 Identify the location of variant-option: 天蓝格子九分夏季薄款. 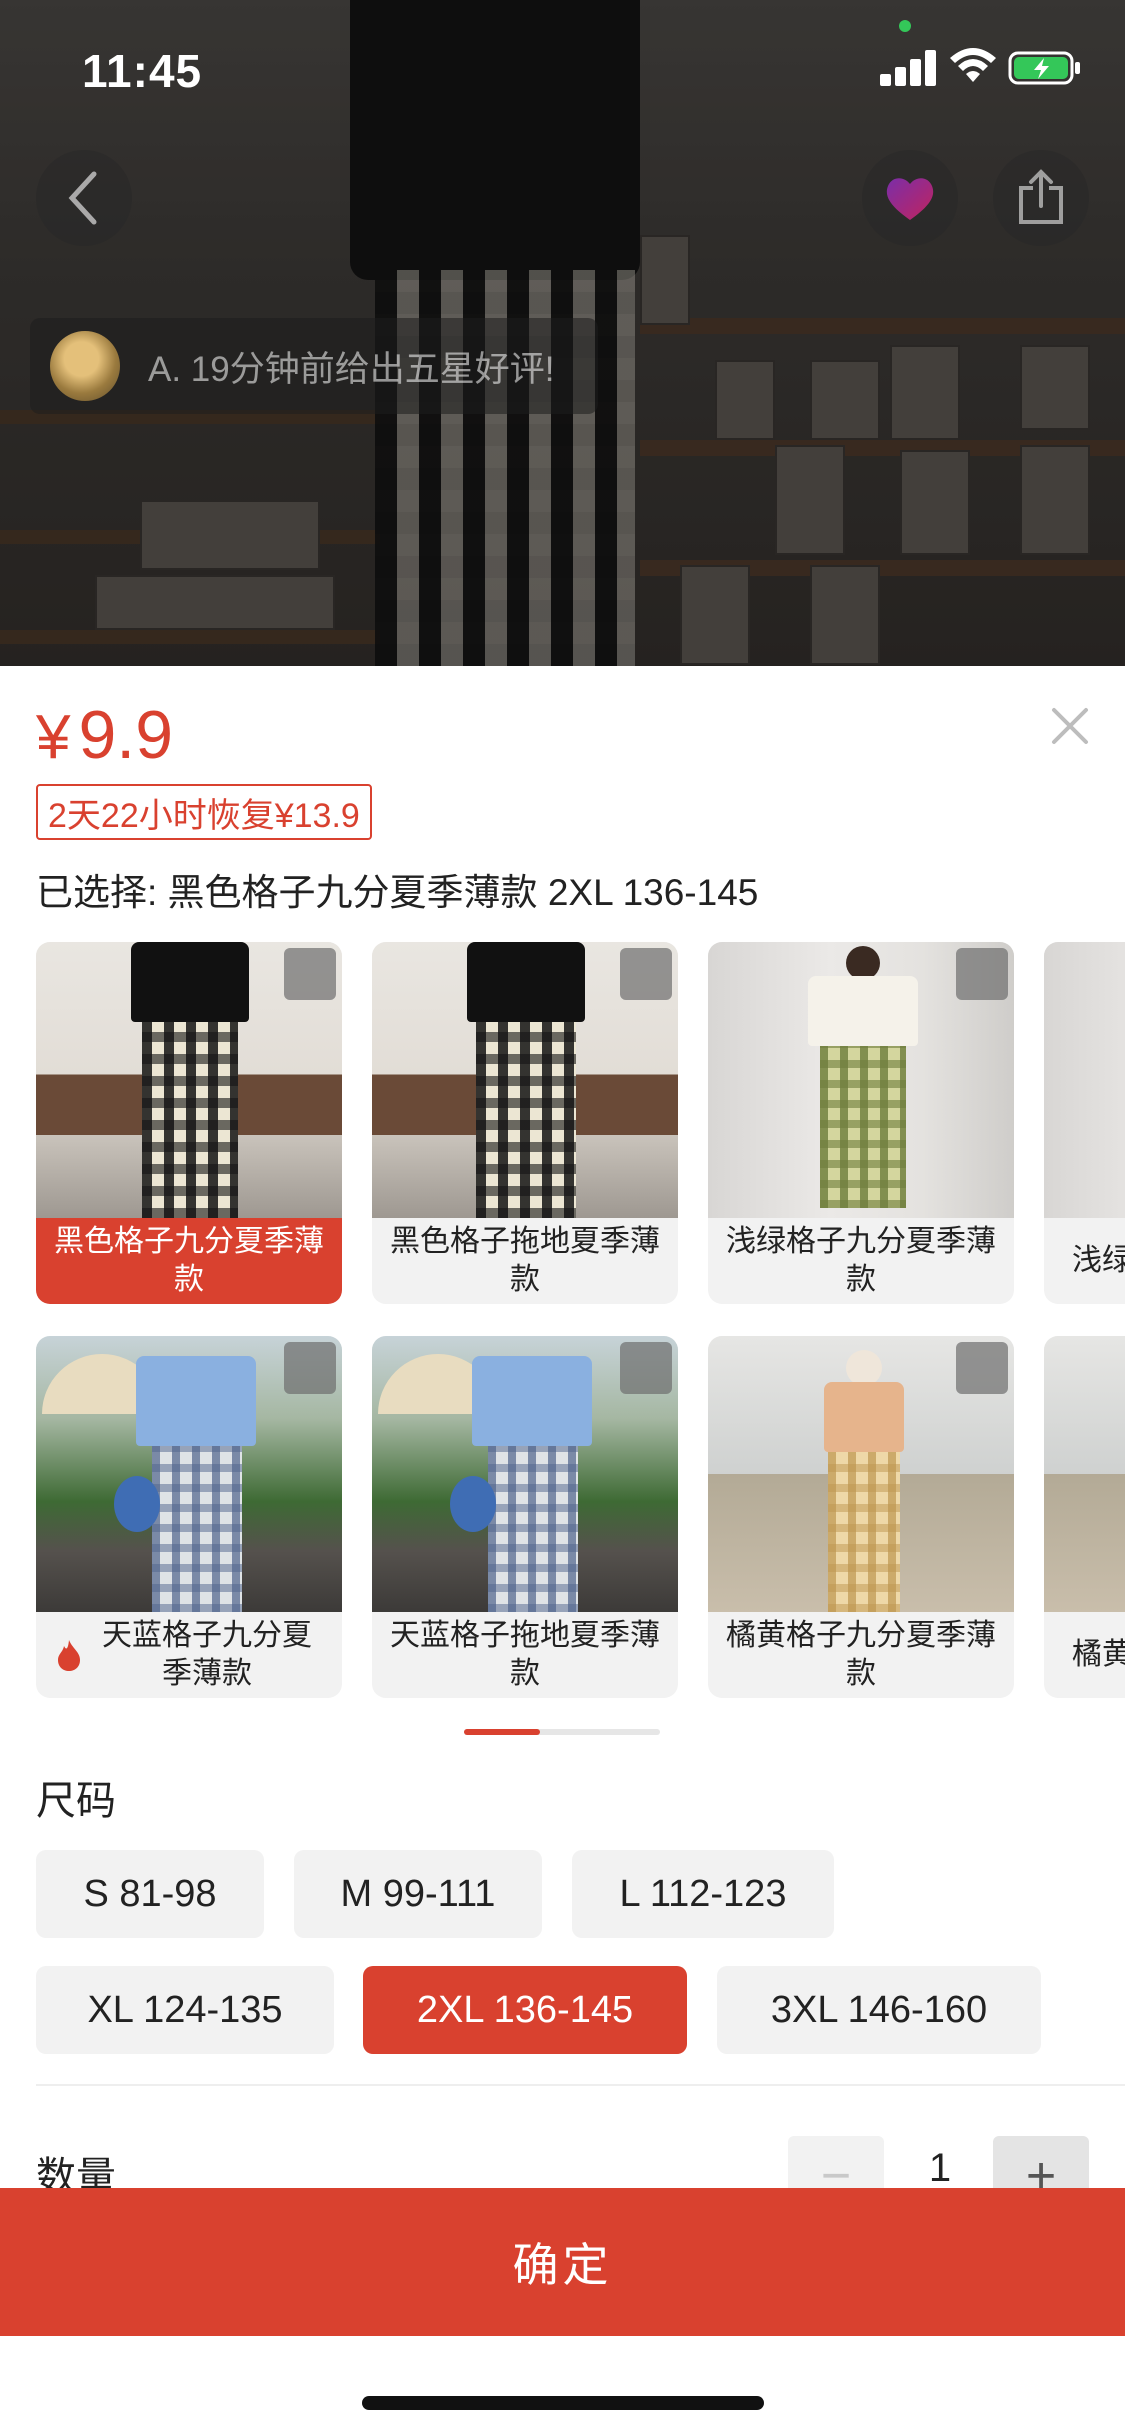
(189, 1517).